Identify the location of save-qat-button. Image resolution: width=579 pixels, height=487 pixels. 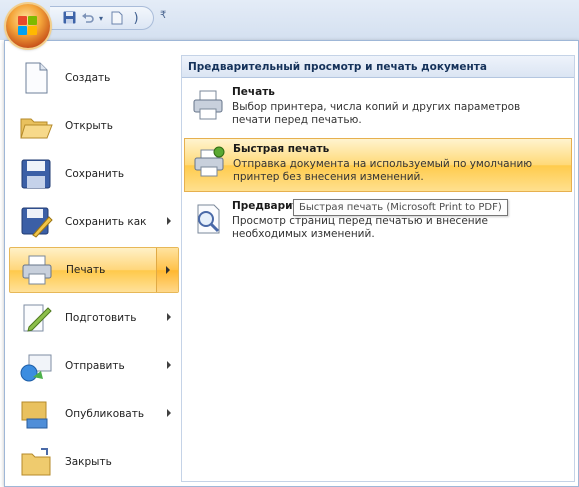
(69, 18).